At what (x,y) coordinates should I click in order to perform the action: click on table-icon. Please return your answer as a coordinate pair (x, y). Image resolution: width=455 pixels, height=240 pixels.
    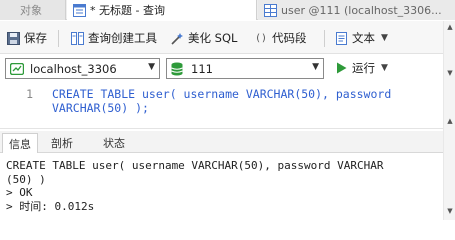
    Looking at the image, I should click on (270, 10).